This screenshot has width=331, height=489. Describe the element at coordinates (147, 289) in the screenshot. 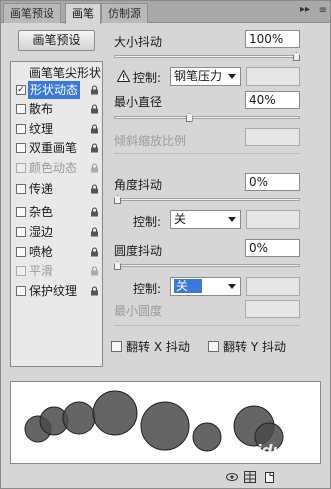

I see `control-label-3: 控制:` at that location.